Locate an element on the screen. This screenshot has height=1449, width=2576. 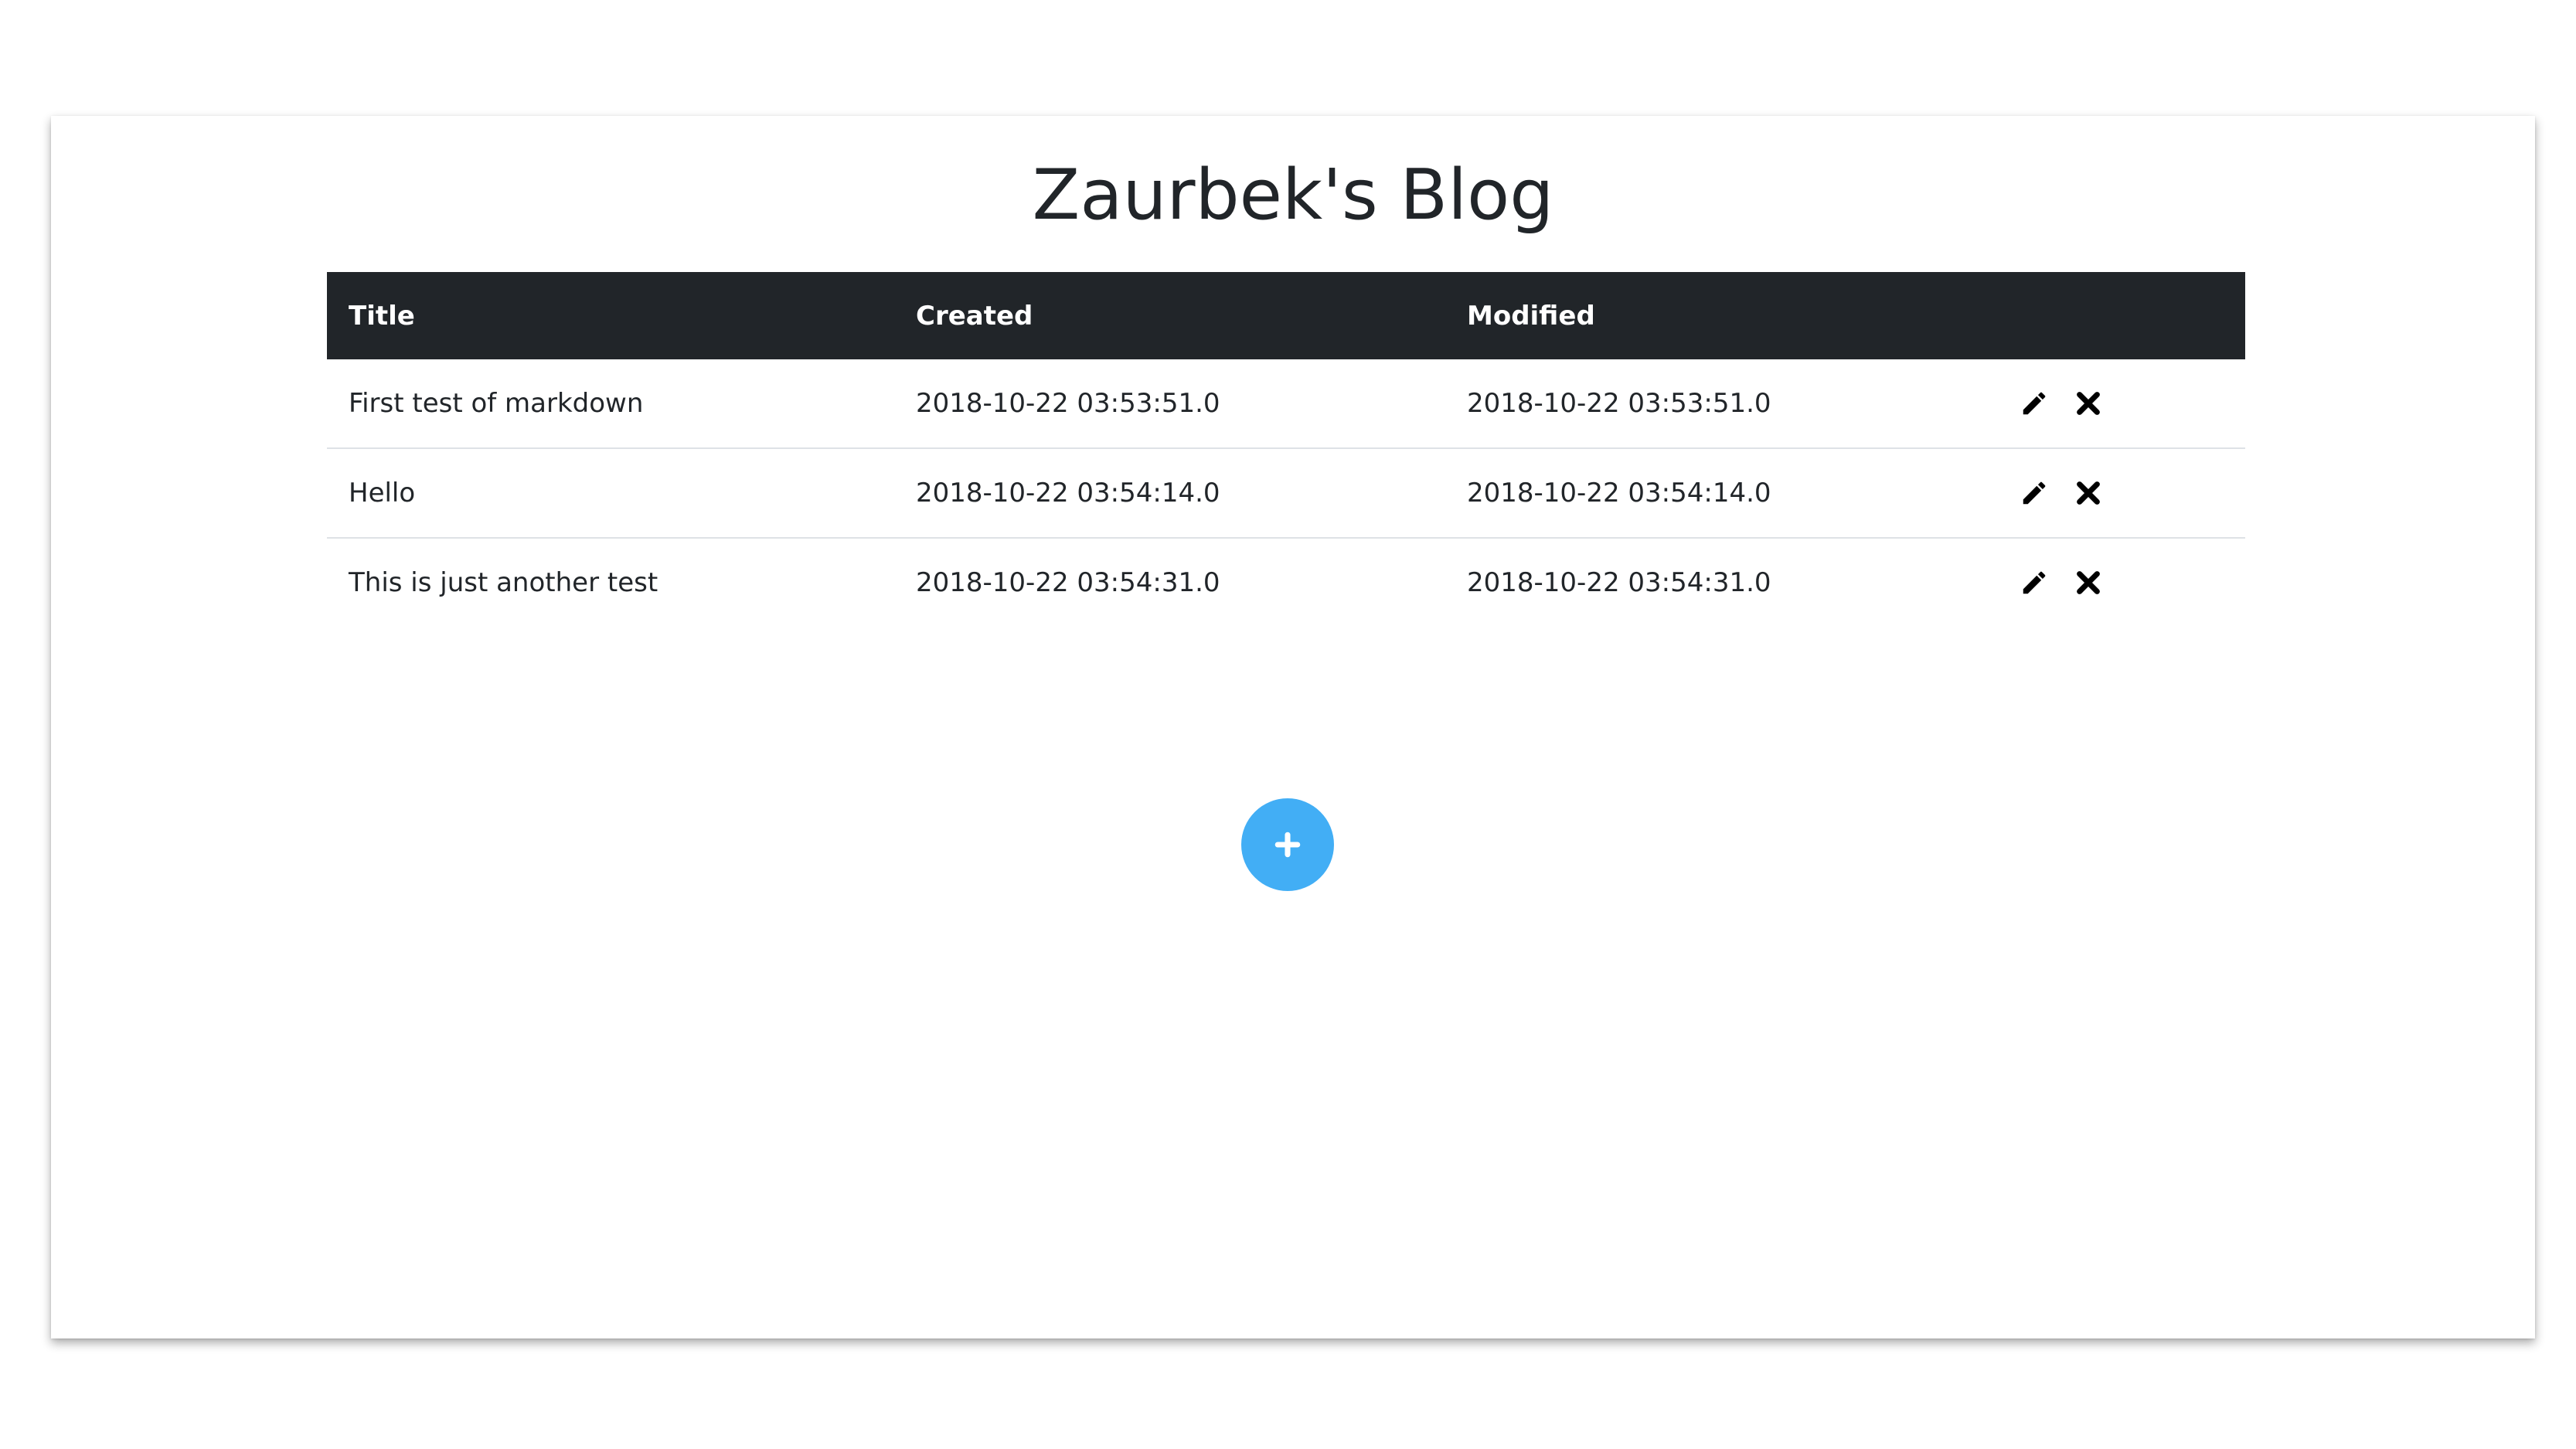
post-modified: 2018-10-22 03:53:51.0 is located at coordinates (1720, 404).